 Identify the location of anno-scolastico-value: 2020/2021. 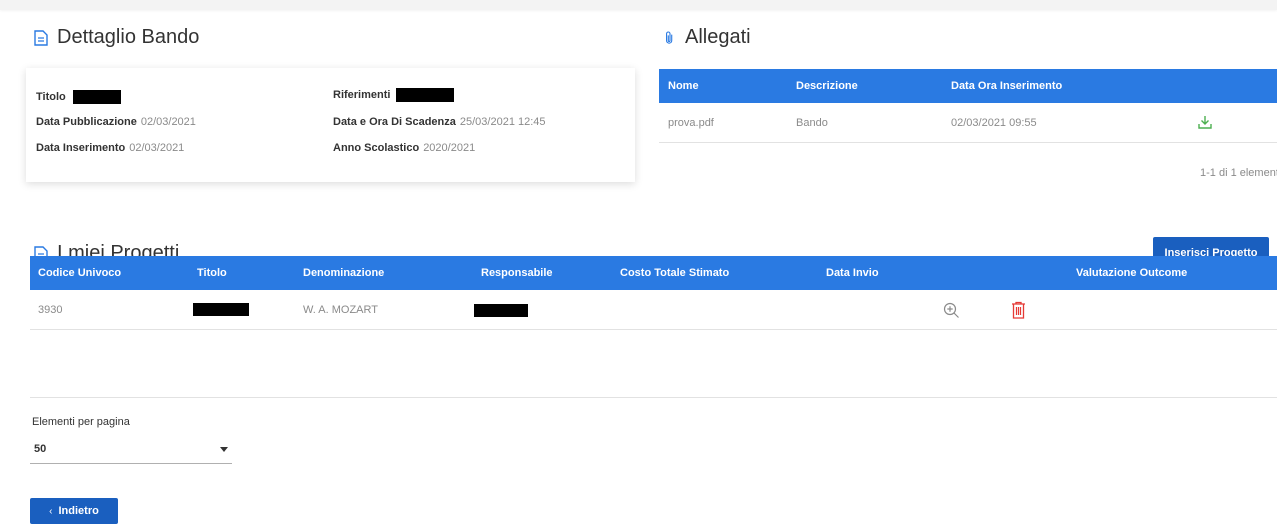
(449, 148).